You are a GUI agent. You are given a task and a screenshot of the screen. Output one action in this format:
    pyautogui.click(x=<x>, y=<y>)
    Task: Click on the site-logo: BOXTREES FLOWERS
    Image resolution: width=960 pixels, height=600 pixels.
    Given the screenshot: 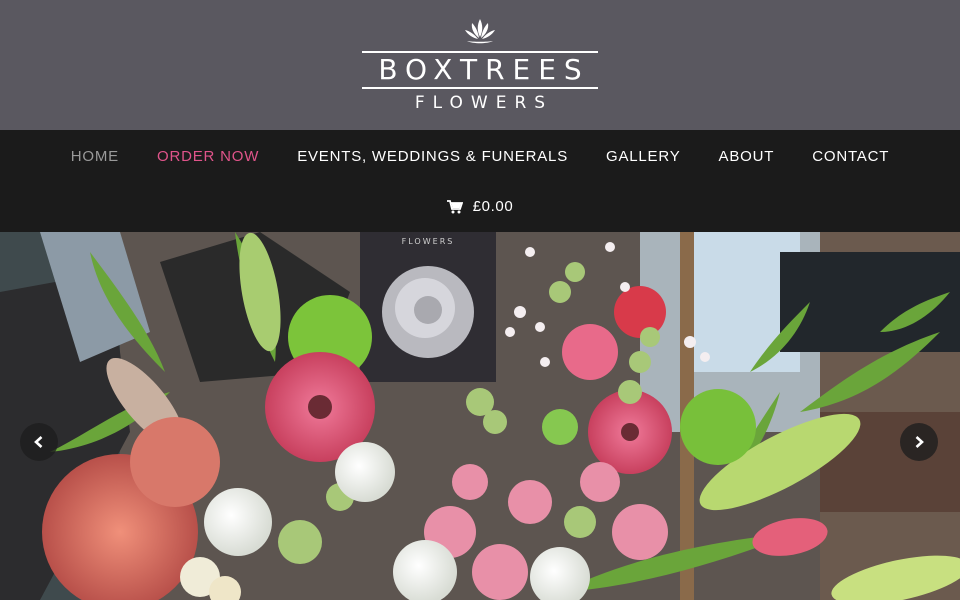 What is the action you would take?
    pyautogui.click(x=480, y=65)
    